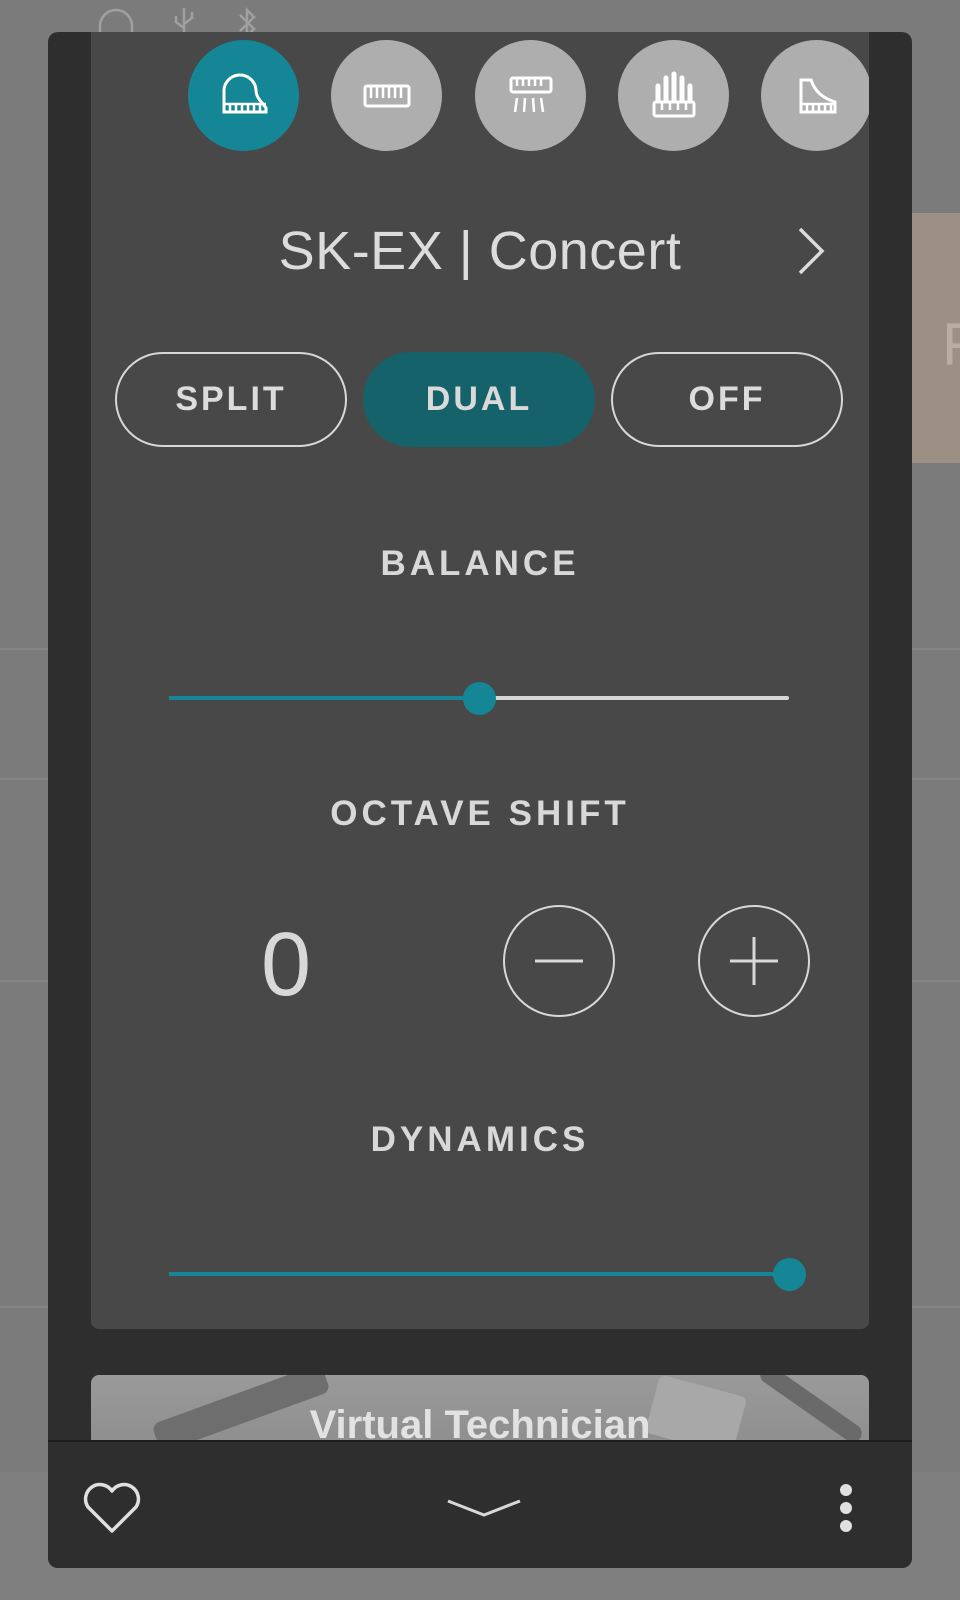 The image size is (960, 1600). I want to click on balance-slider, so click(479, 698).